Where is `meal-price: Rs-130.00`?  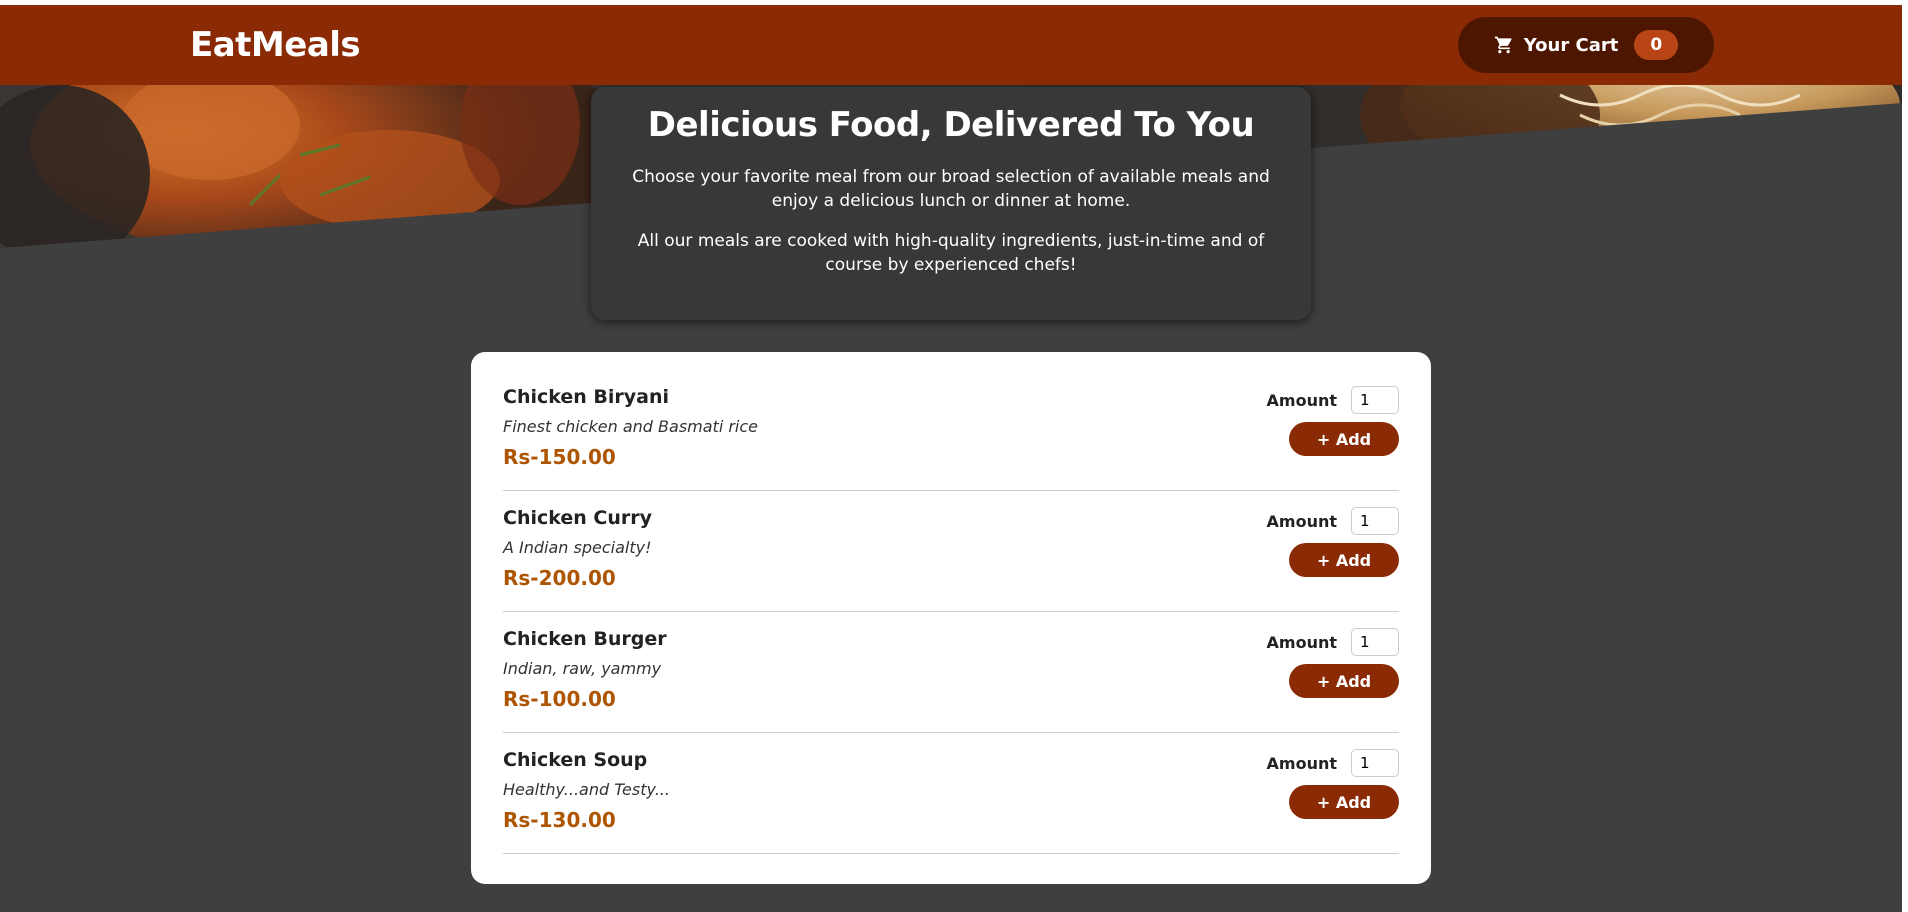
meal-price: Rs-130.00 is located at coordinates (559, 820).